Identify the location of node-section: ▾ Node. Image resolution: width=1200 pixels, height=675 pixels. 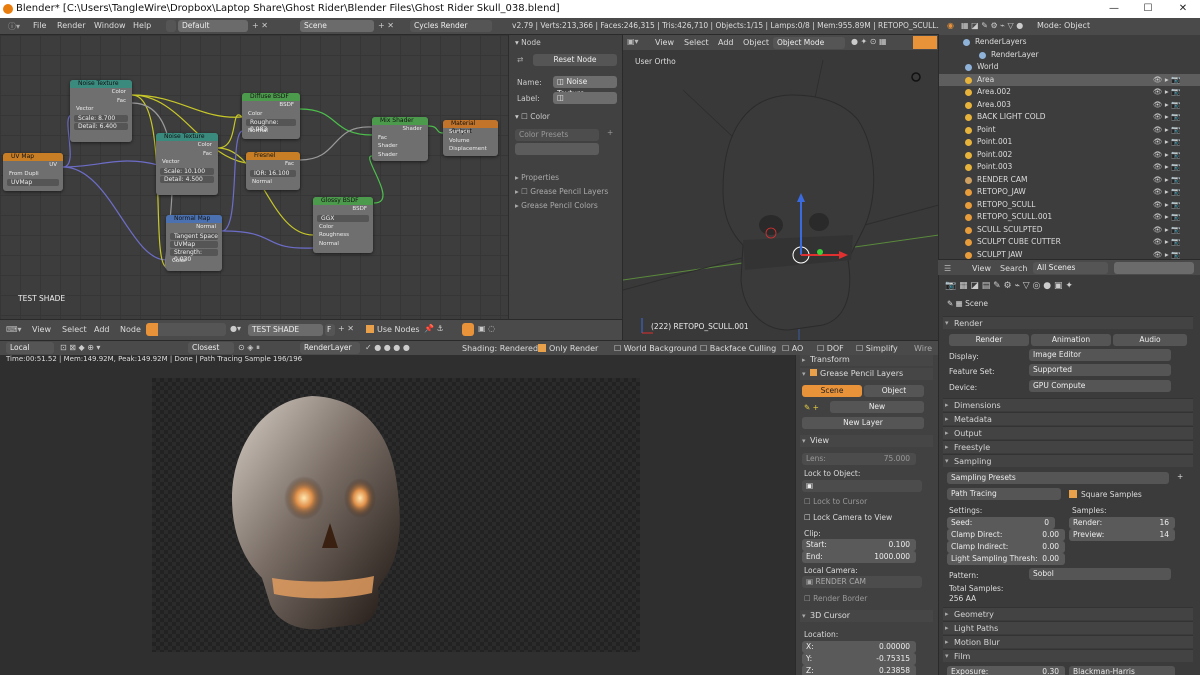
(528, 42).